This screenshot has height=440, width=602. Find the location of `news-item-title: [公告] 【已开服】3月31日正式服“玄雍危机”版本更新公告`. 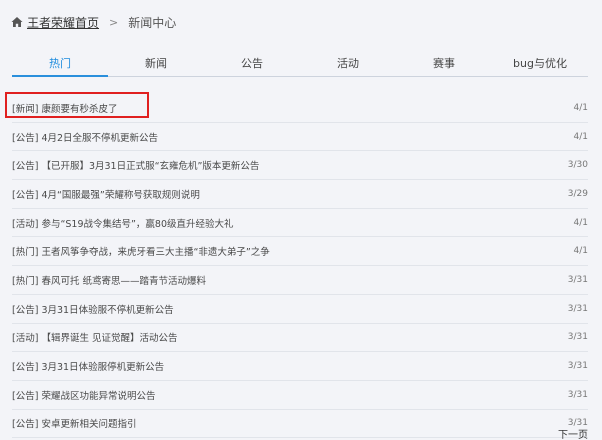

news-item-title: [公告] 【已开服】3月31日正式服“玄雍危机”版本更新公告 is located at coordinates (135, 165).